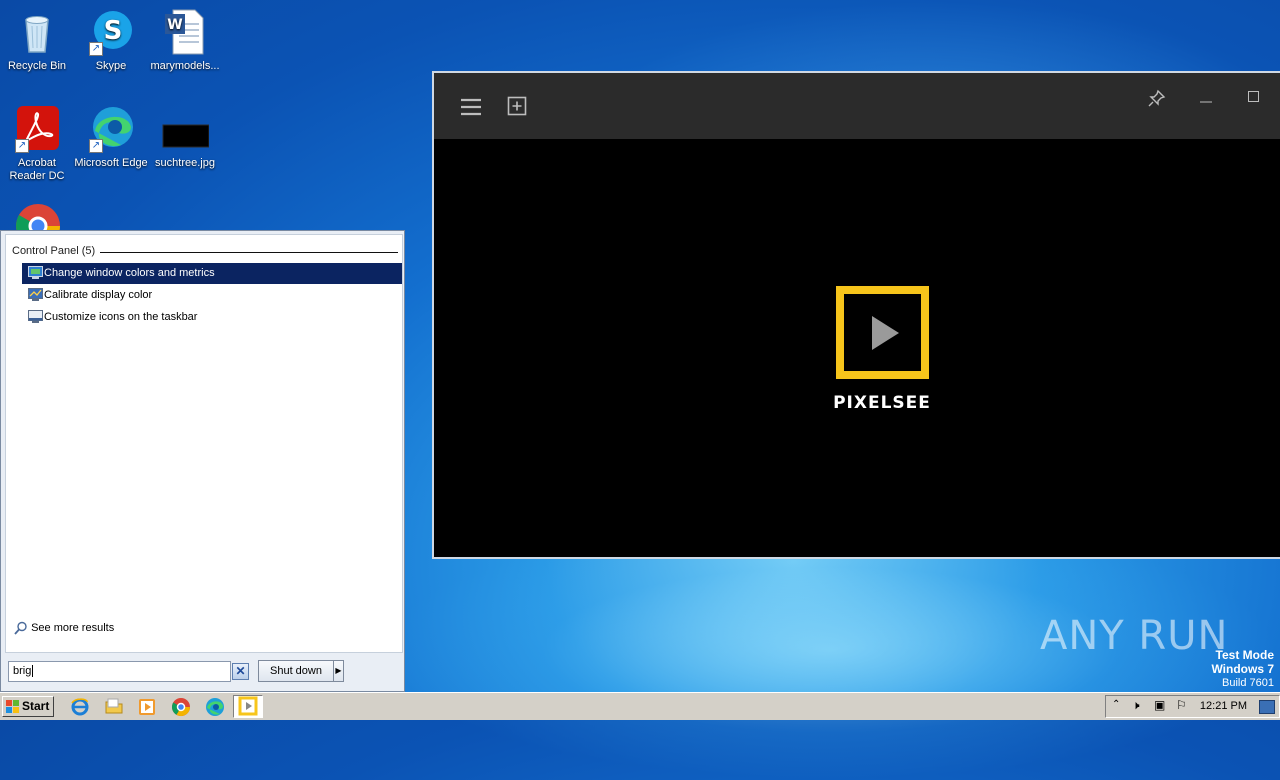 The height and width of the screenshot is (780, 1280). Describe the element at coordinates (185, 129) in the screenshot. I see `image-file-icon` at that location.